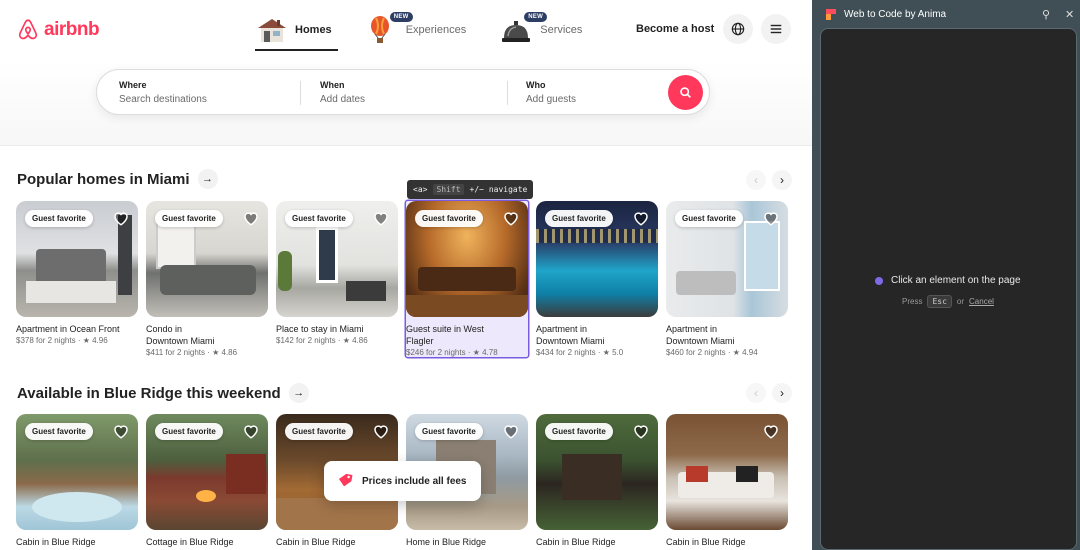 The image size is (1080, 550). Describe the element at coordinates (68, 329) in the screenshot. I see `listing-title: Apartment in Ocean Front` at that location.